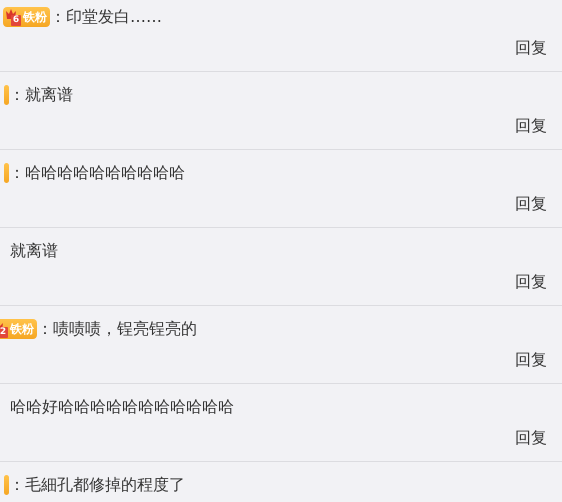  I want to click on comment-text: ：毛細孔都修掉的程度了, so click(97, 485).